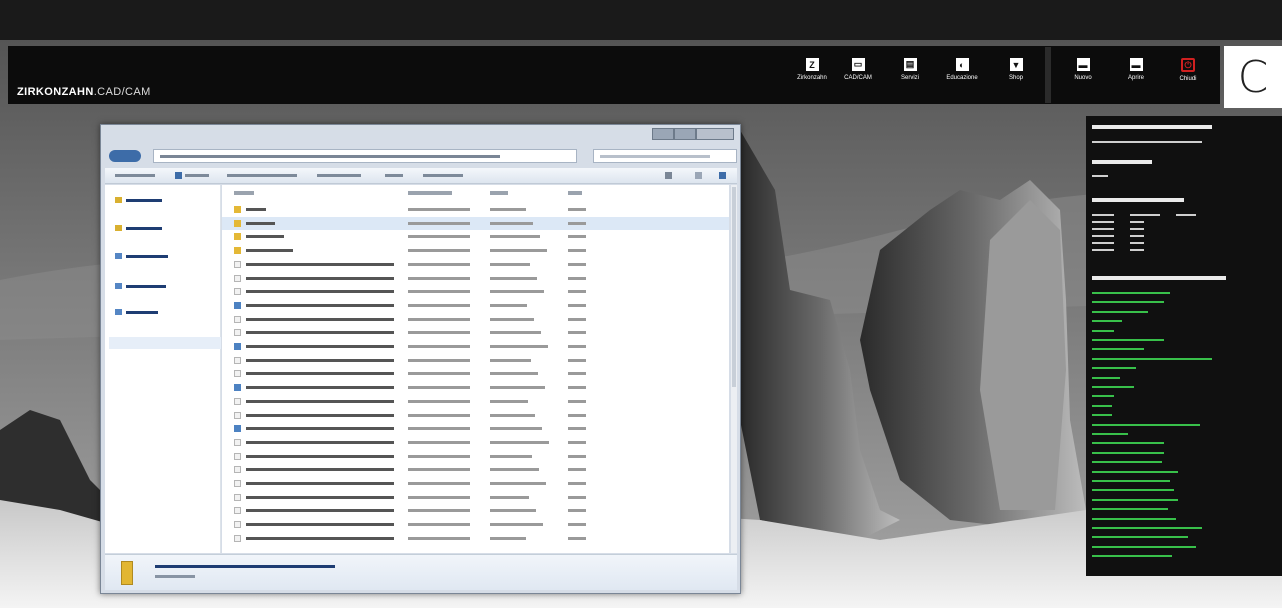 This screenshot has height=608, width=1282. Describe the element at coordinates (394, 175) in the screenshot. I see `burn-command` at that location.